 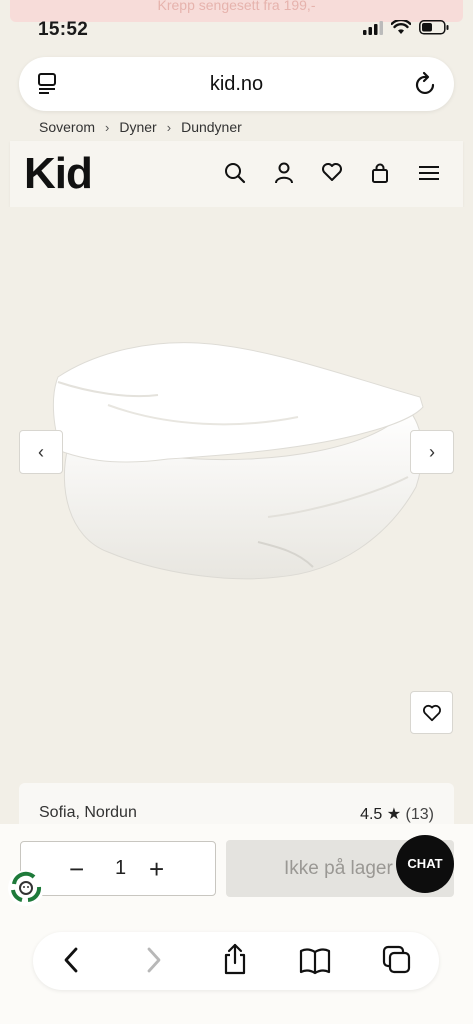 I want to click on url-text: kid.no, so click(x=236, y=84).